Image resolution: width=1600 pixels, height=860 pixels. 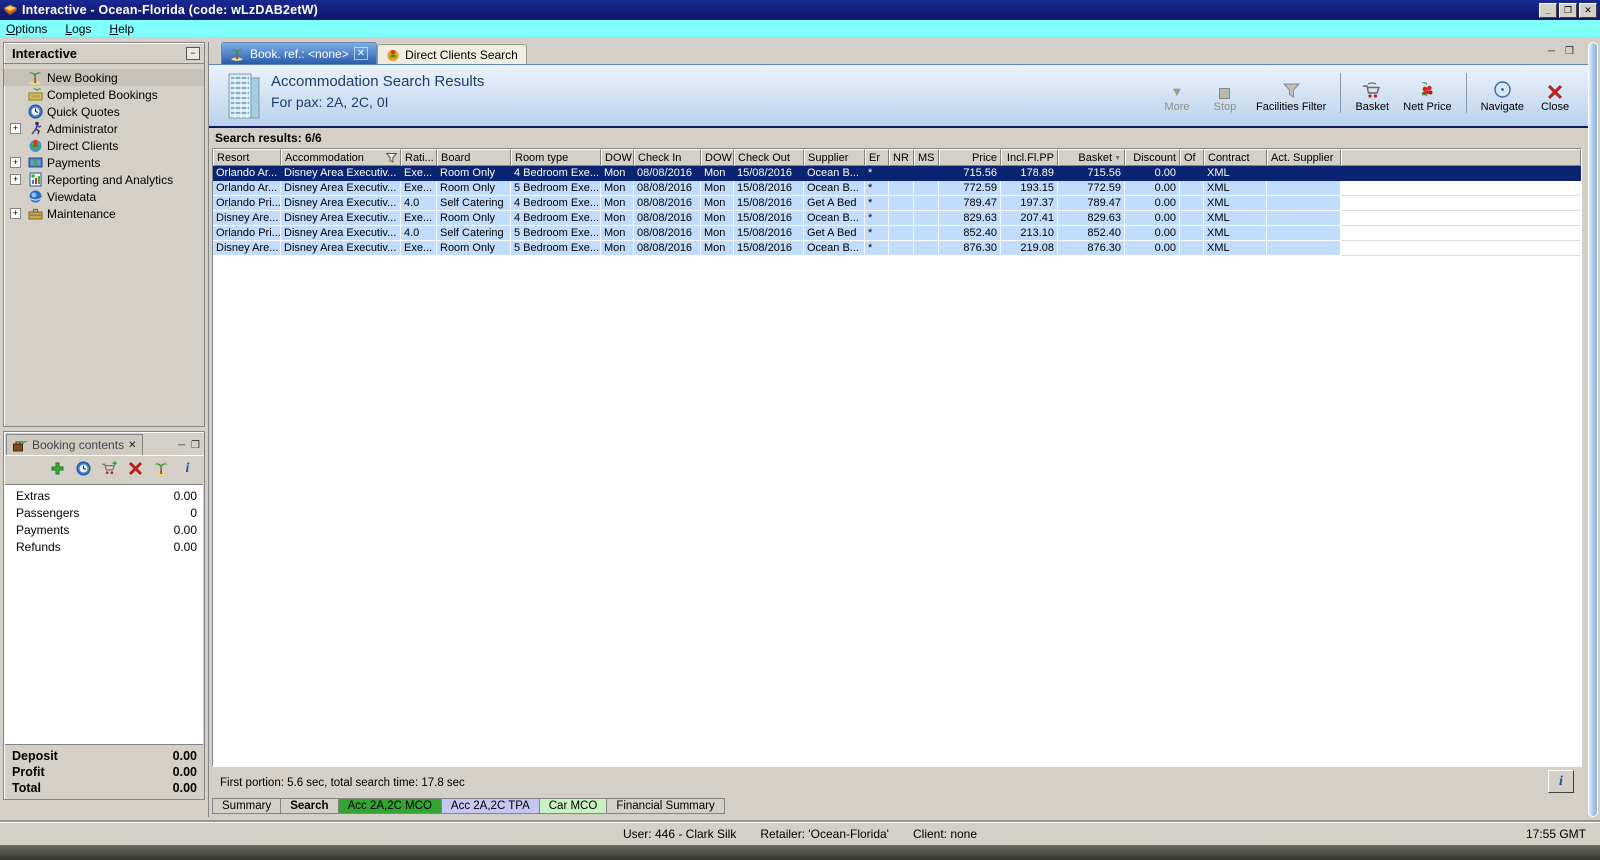 What do you see at coordinates (161, 468) in the screenshot?
I see `holiday-palm-icon` at bounding box center [161, 468].